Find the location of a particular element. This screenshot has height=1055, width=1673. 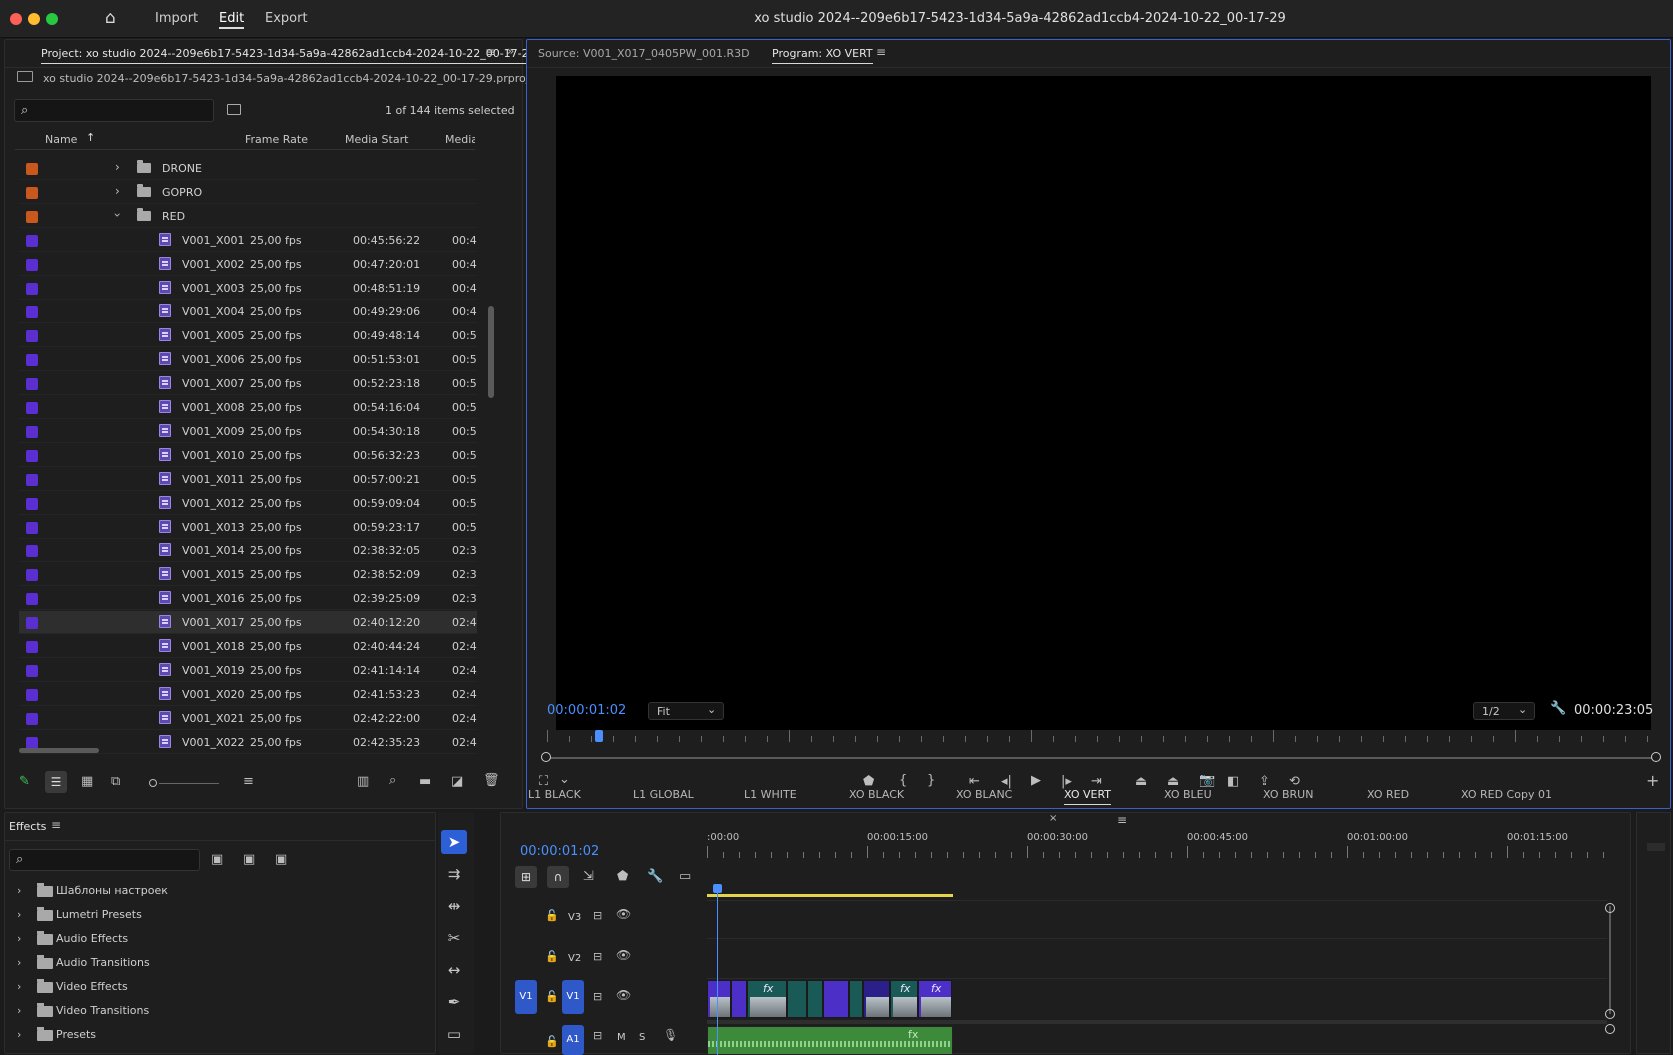

clip-row: V001_X009 25,00 fps 00:54:30:18 00:55 is located at coordinates (248, 431).